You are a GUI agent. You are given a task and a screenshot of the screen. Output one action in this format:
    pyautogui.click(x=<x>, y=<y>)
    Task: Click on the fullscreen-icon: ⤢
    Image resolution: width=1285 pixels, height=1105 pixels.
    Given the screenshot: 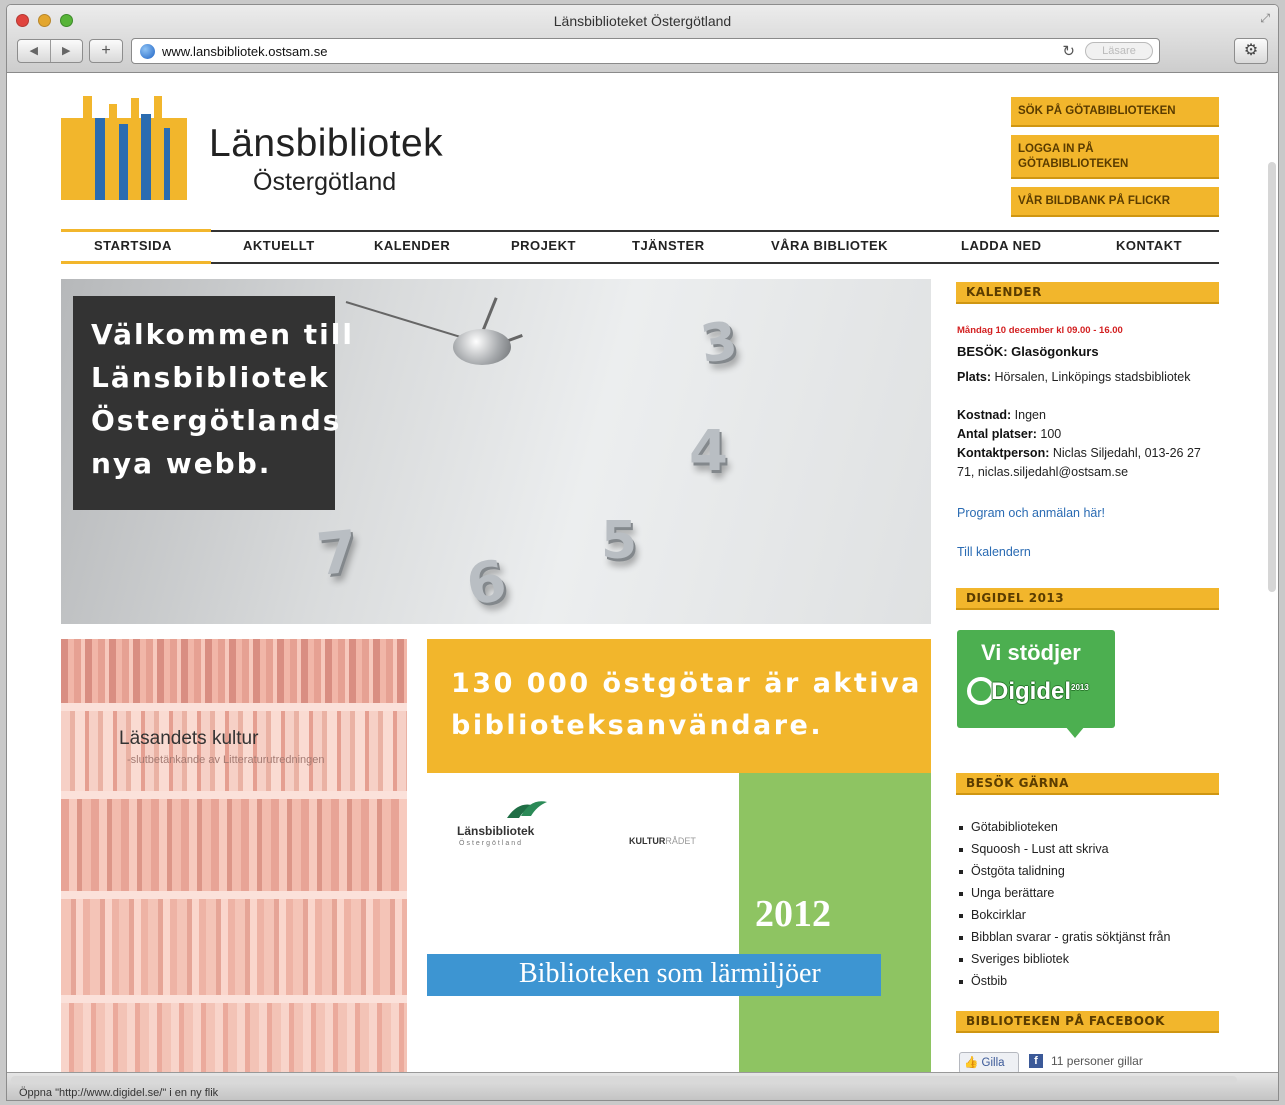 What is the action you would take?
    pyautogui.click(x=1265, y=18)
    